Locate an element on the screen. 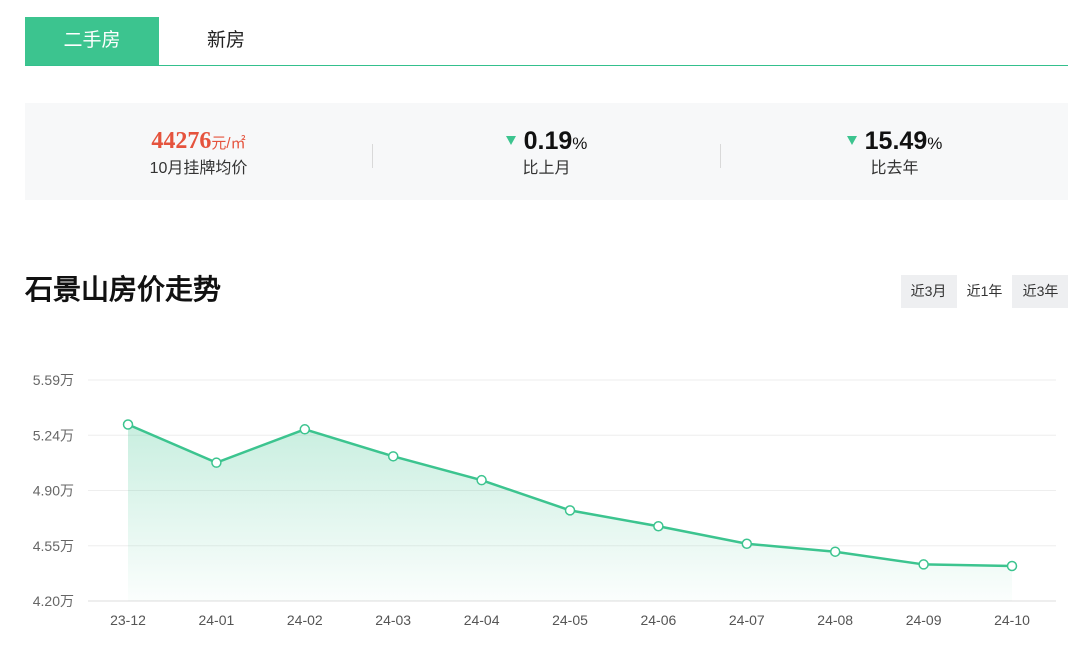  stat-year-over-year: 15.49% 比去年 is located at coordinates (894, 151).